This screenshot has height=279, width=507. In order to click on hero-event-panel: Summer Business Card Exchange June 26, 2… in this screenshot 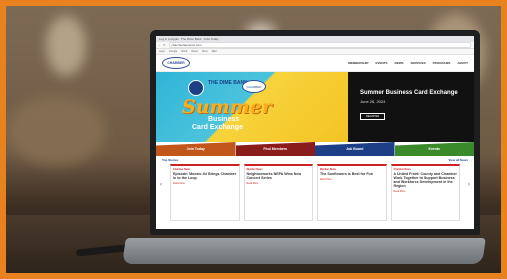, I will do `click(411, 107)`.